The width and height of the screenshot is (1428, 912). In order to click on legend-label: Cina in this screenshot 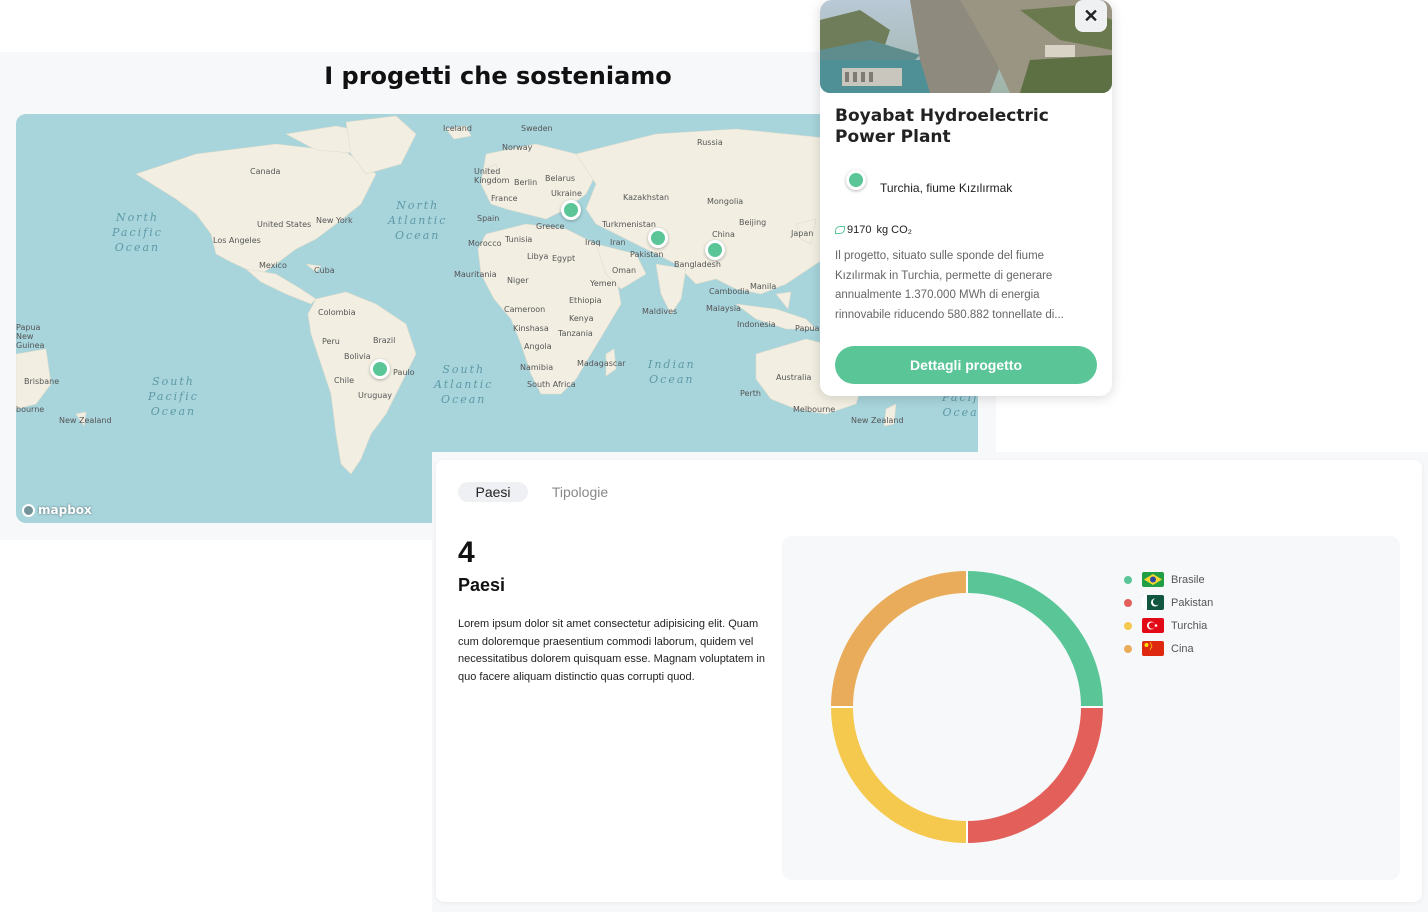, I will do `click(1182, 648)`.